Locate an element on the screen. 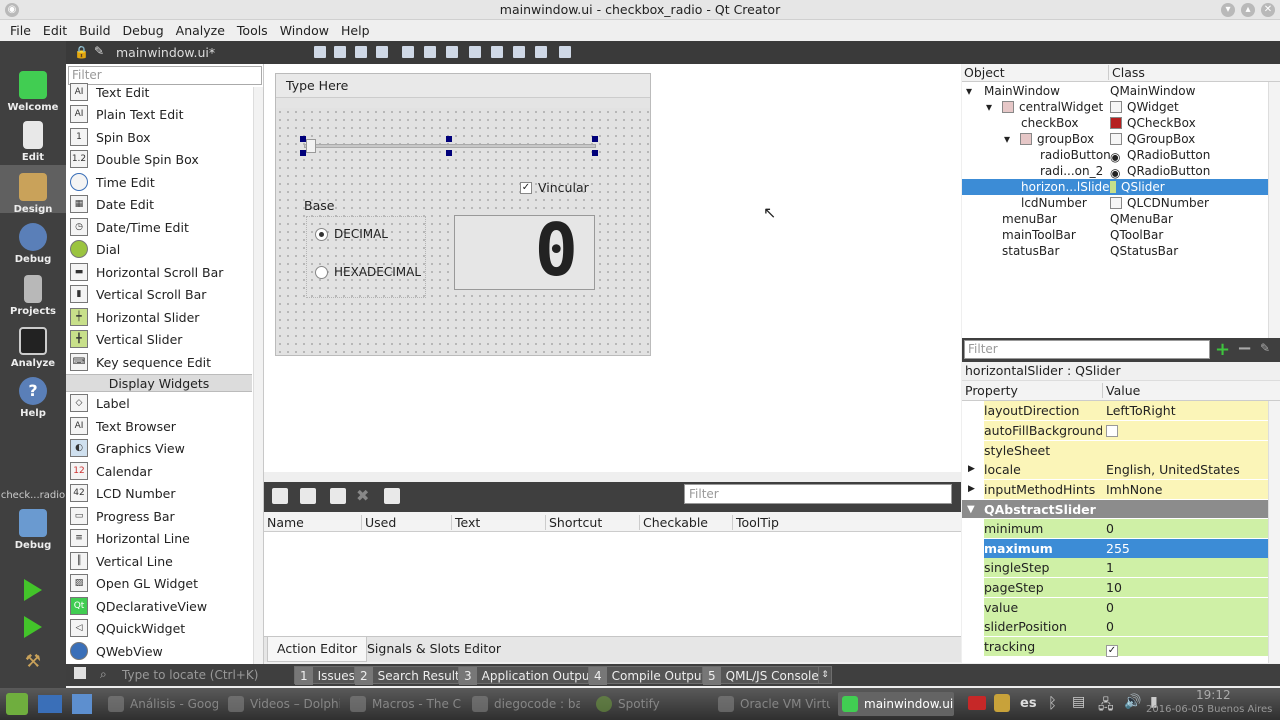  widget-horizontal-line: ≡ Horizontal Line is located at coordinates (159, 538).